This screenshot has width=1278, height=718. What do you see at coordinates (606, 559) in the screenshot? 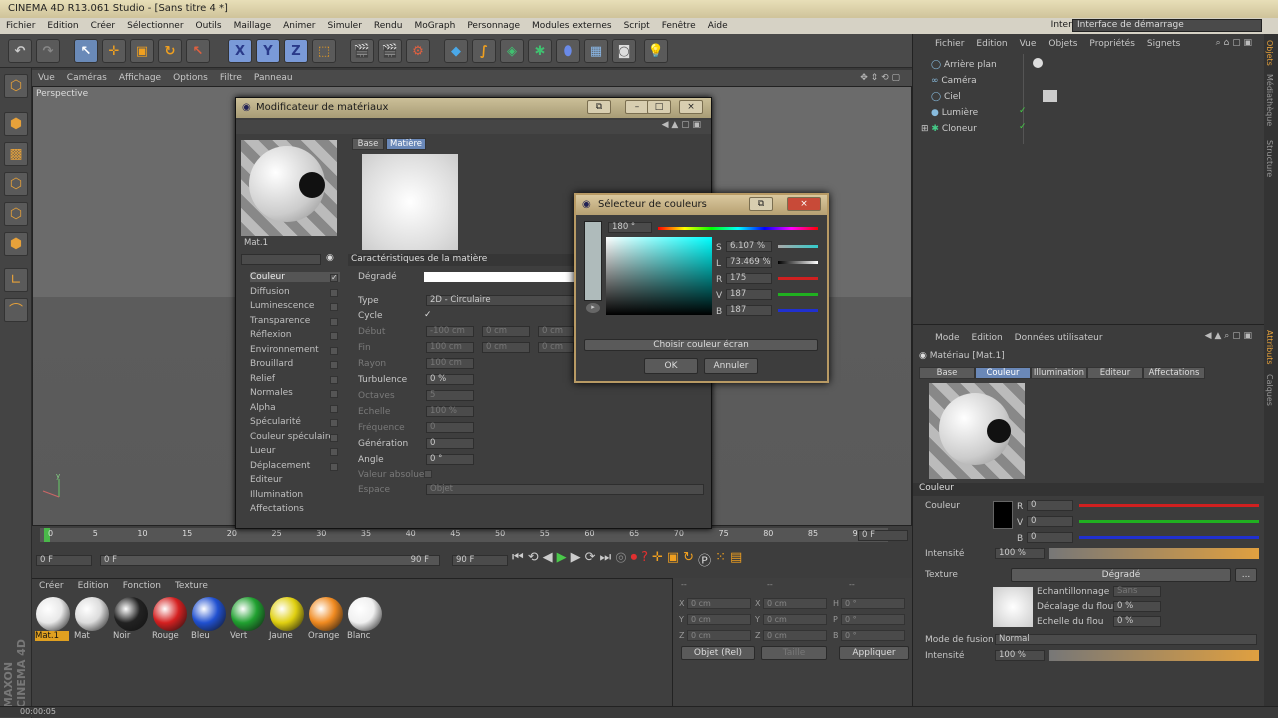
I see `goto-end-icon: ⏭` at bounding box center [606, 559].